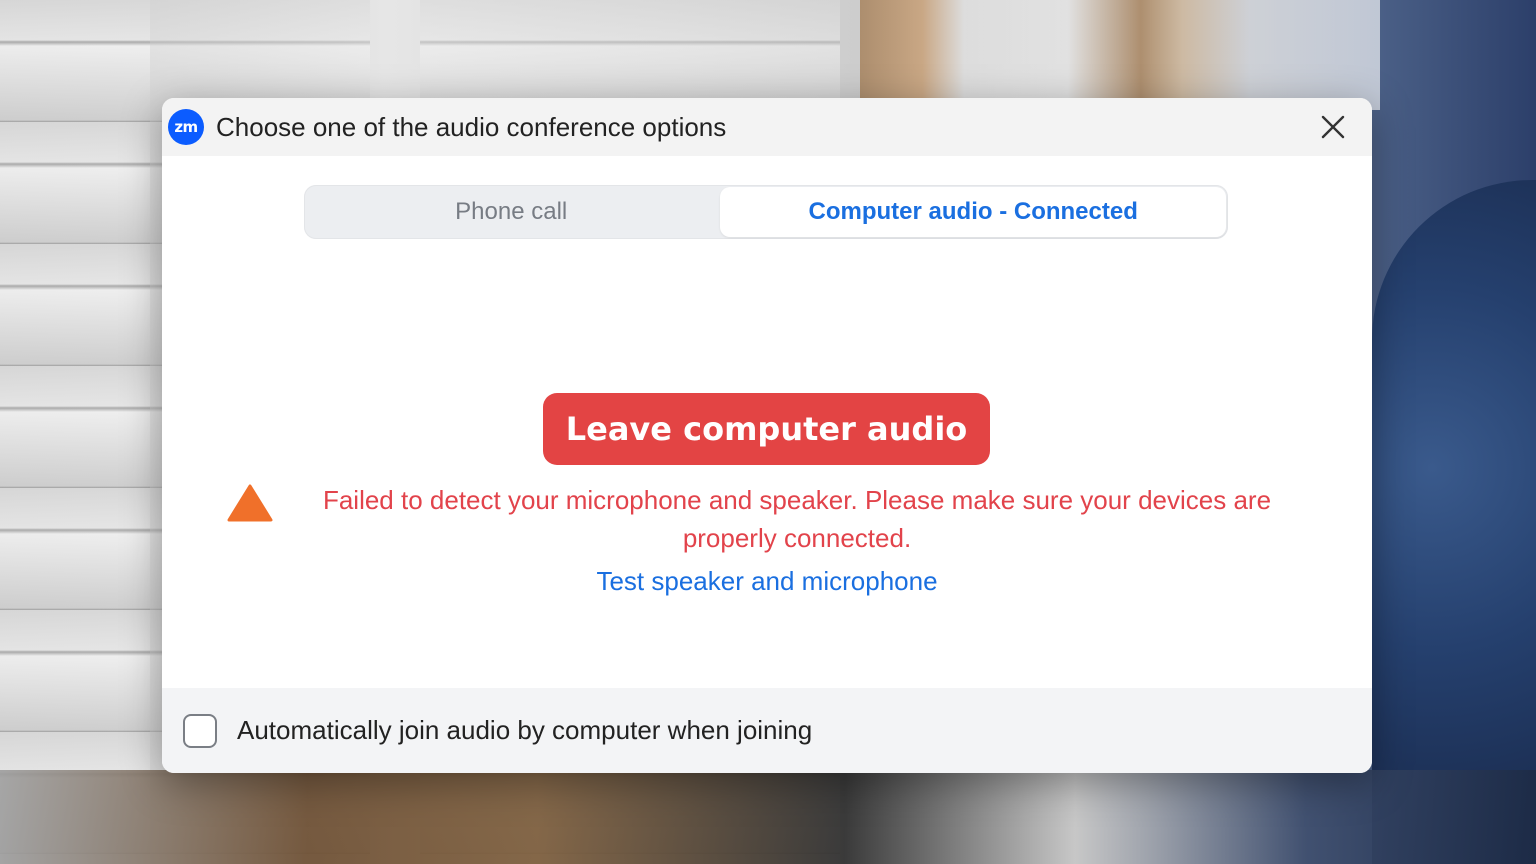 Image resolution: width=1536 pixels, height=864 pixels. I want to click on zoom-logo-icon: zm, so click(186, 127).